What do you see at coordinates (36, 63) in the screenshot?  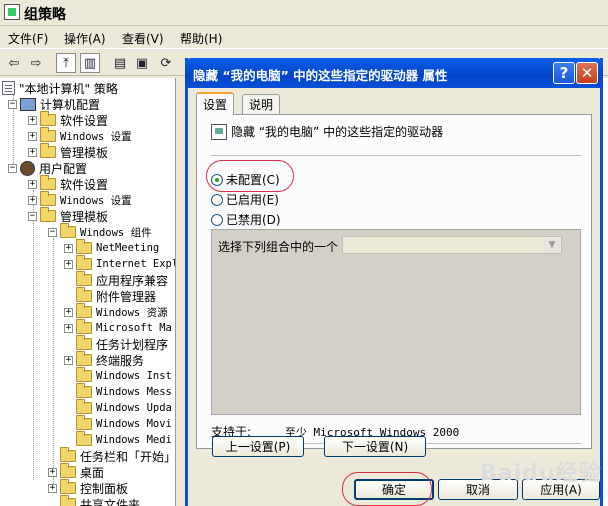 I see `forward-arrow-icon: ⇨` at bounding box center [36, 63].